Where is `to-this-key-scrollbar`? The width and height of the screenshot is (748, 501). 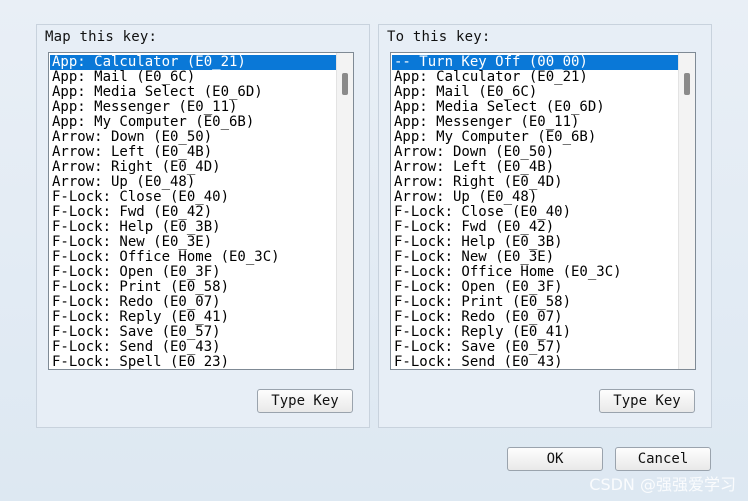
to-this-key-scrollbar is located at coordinates (686, 211).